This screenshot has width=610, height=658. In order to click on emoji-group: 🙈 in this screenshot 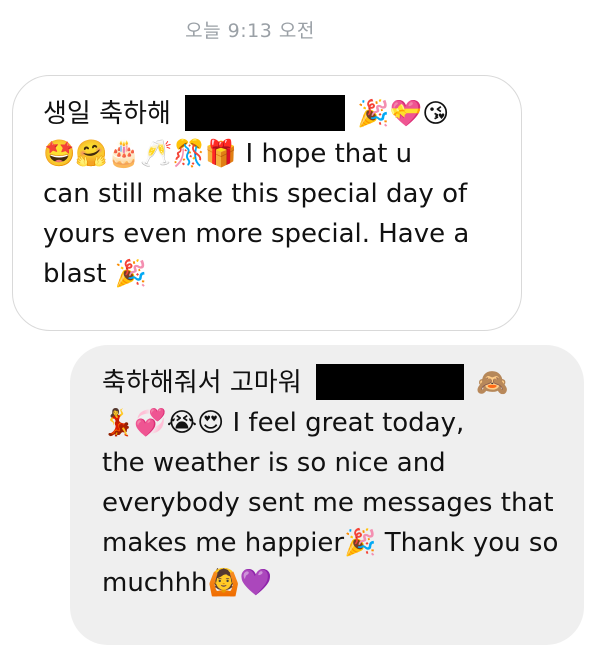, I will do `click(492, 383)`.